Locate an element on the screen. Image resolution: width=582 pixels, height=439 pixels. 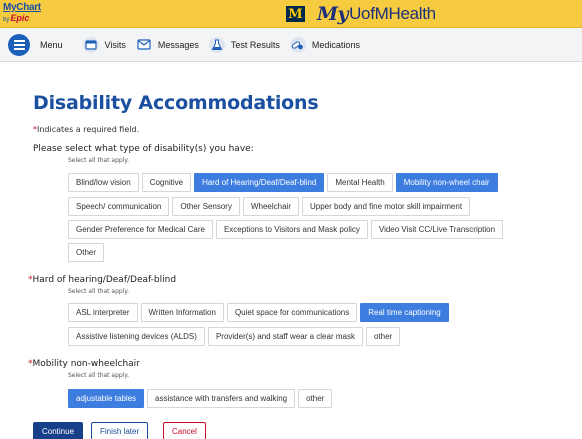
required-note: *Indicates a required field. is located at coordinates (86, 129).